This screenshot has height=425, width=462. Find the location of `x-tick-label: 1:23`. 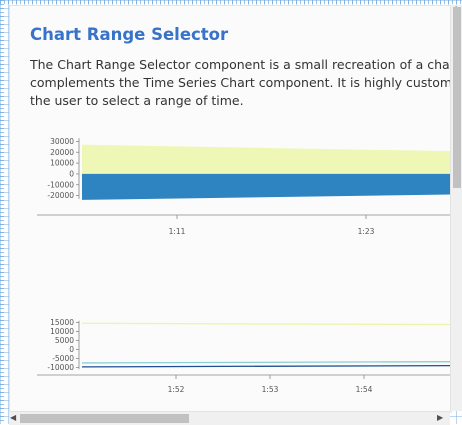

x-tick-label: 1:23 is located at coordinates (366, 231).